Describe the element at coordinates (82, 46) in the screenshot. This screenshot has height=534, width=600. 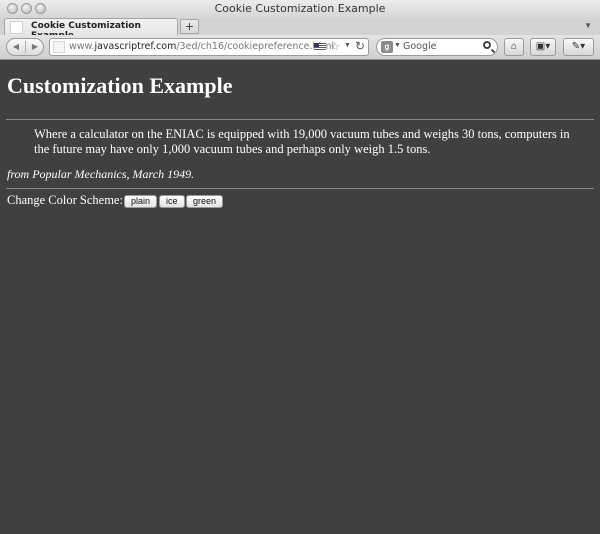
I see `url-prefix: www.` at that location.